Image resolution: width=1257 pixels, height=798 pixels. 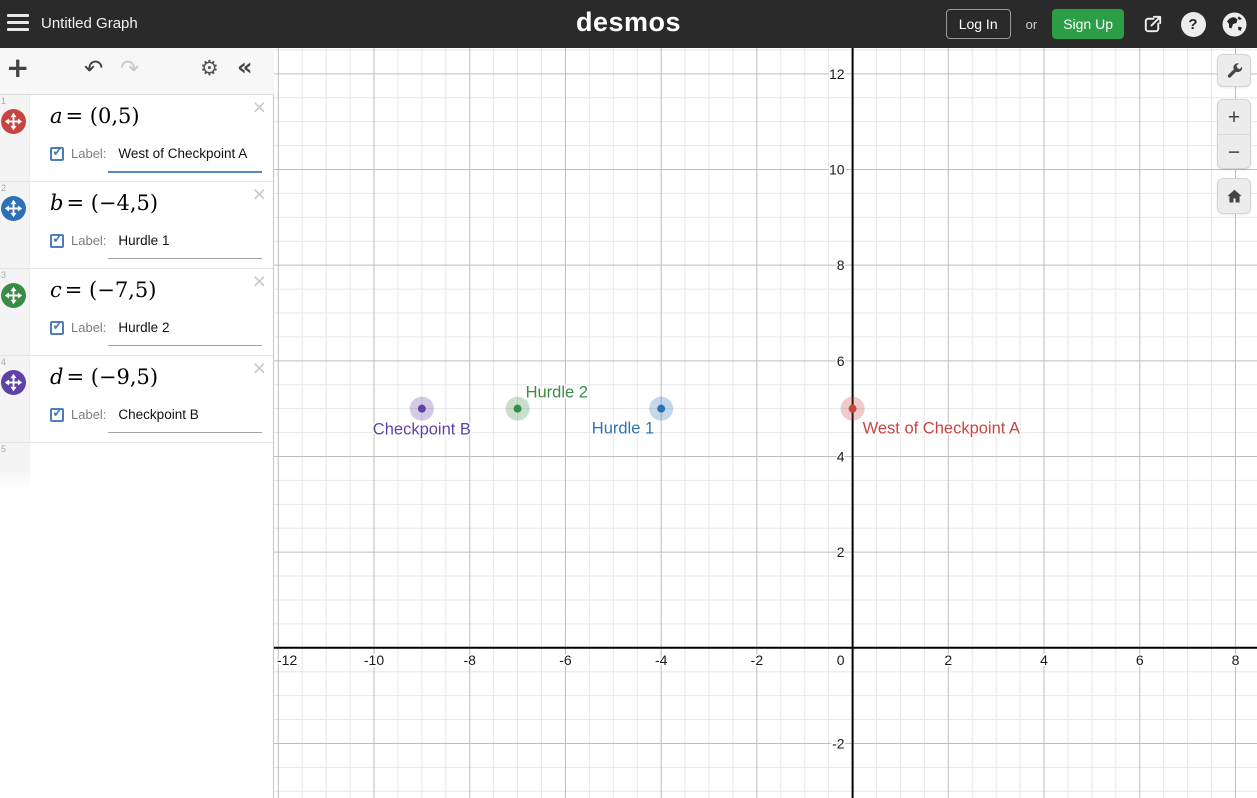 I want to click on edit-list-gear-icon: ⚙, so click(x=209, y=68).